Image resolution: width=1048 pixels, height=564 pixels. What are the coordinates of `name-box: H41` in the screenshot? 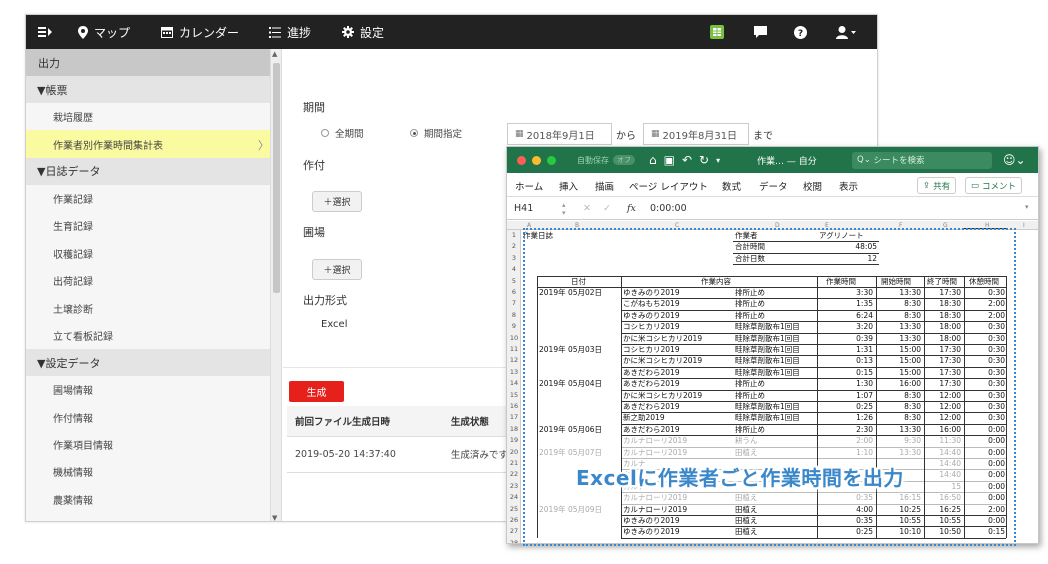 It's located at (523, 208).